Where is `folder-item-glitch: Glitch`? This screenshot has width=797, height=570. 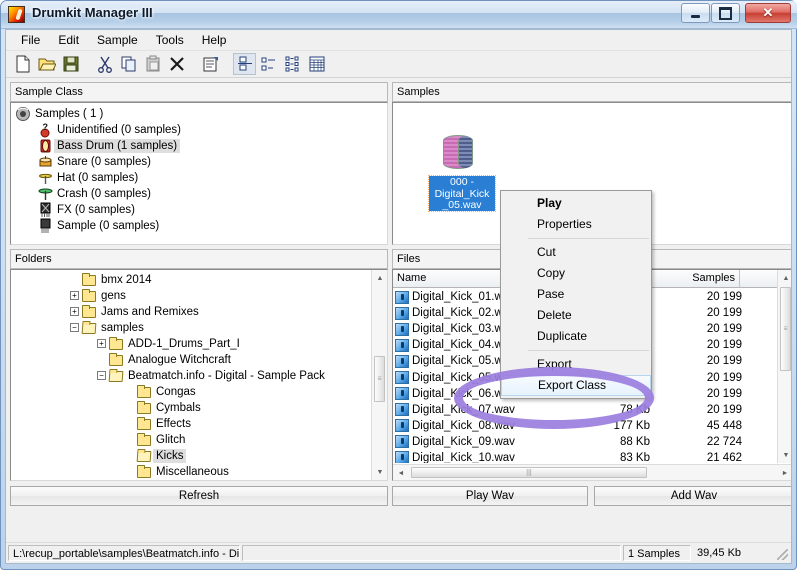 folder-item-glitch: Glitch is located at coordinates (191, 440).